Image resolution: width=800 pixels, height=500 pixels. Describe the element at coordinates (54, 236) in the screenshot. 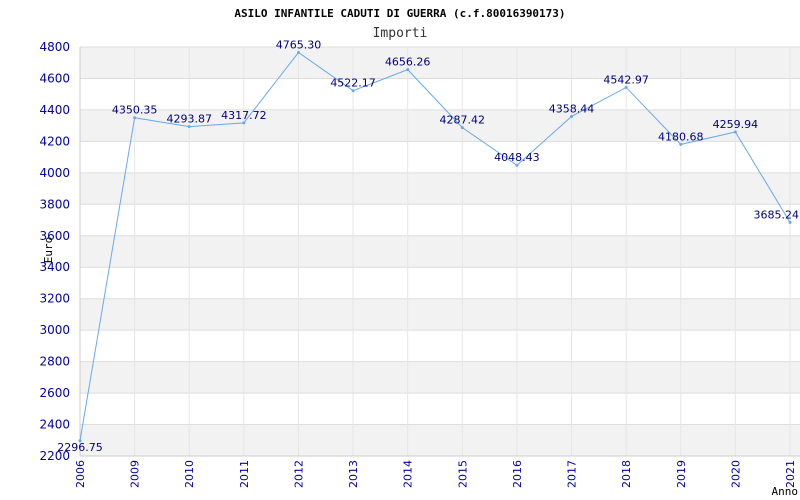

I see `y-tick-label: 3600` at that location.